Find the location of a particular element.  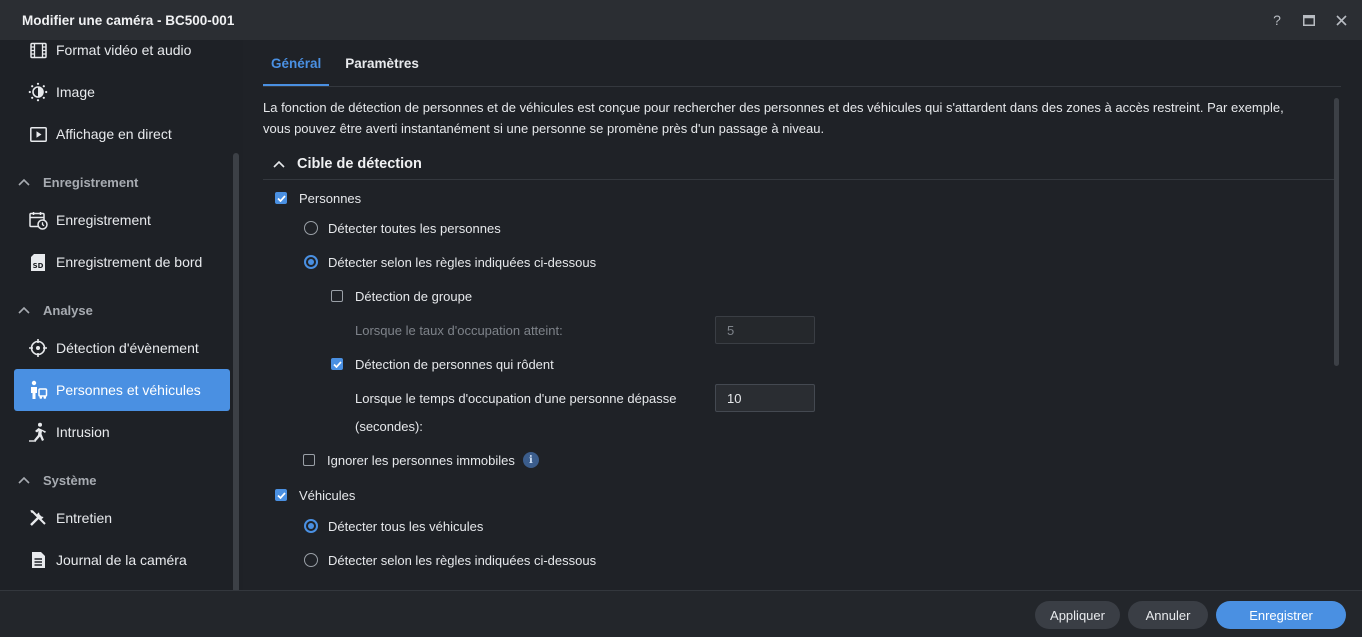

cancel-button: Annuler is located at coordinates (1168, 615).